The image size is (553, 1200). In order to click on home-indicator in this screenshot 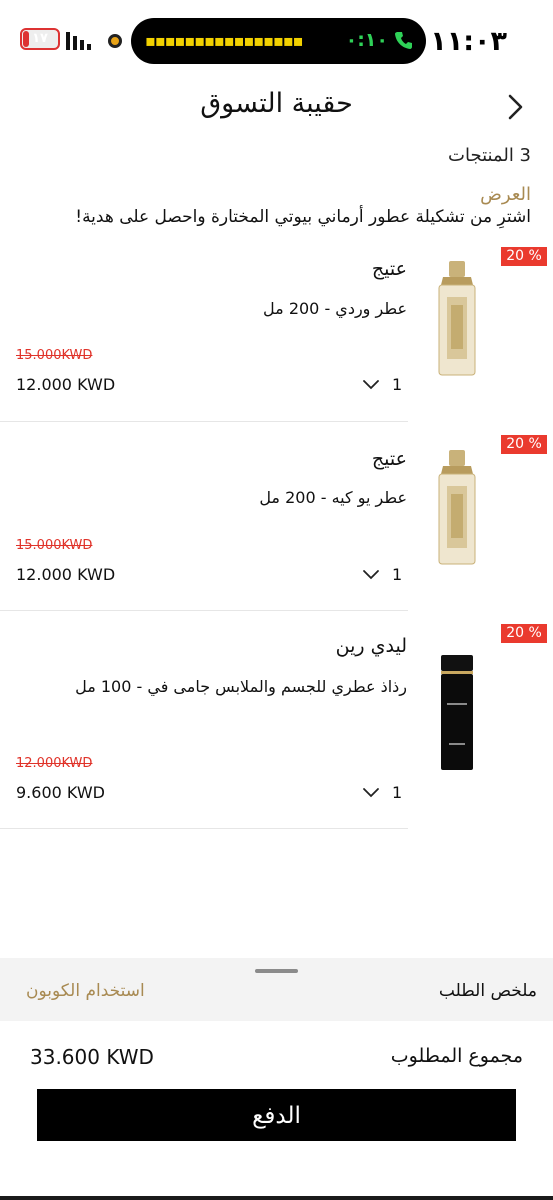, I will do `click(276, 1198)`.